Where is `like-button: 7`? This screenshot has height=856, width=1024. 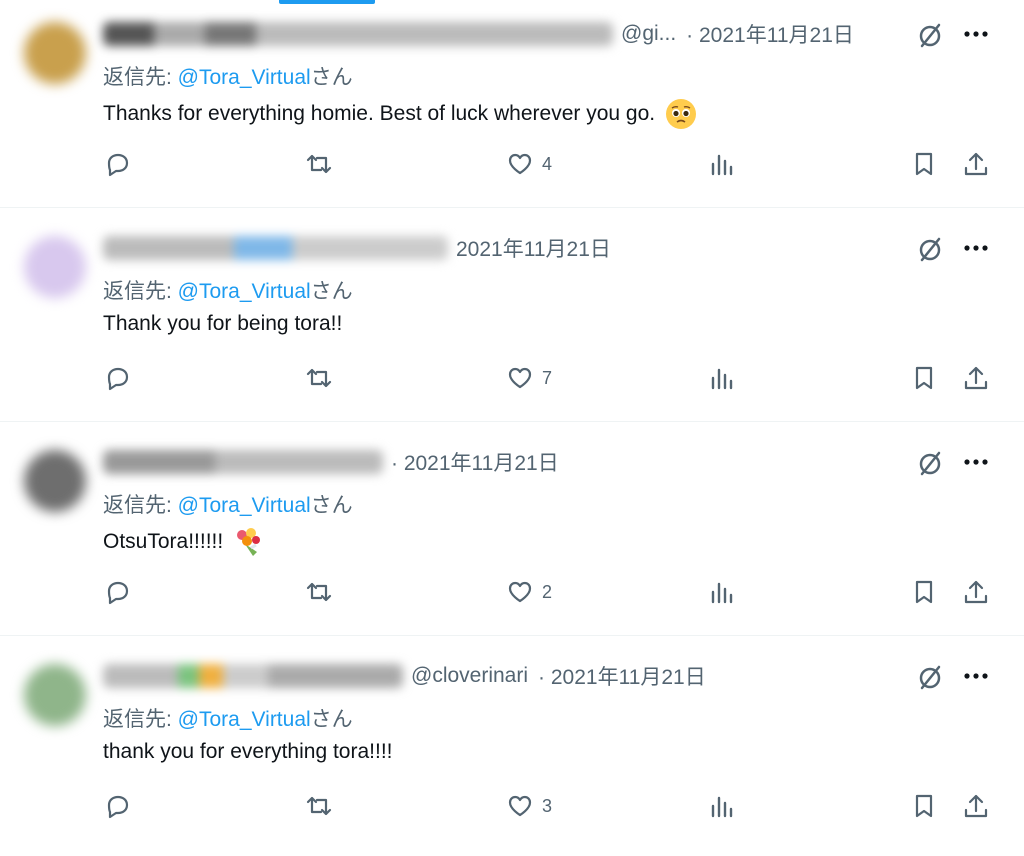
like-button: 7 is located at coordinates (529, 378).